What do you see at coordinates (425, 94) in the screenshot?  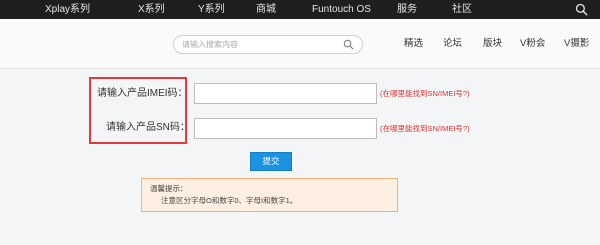 I see `imei-help-link: (在哪里能找到SN/IMEI号?)` at bounding box center [425, 94].